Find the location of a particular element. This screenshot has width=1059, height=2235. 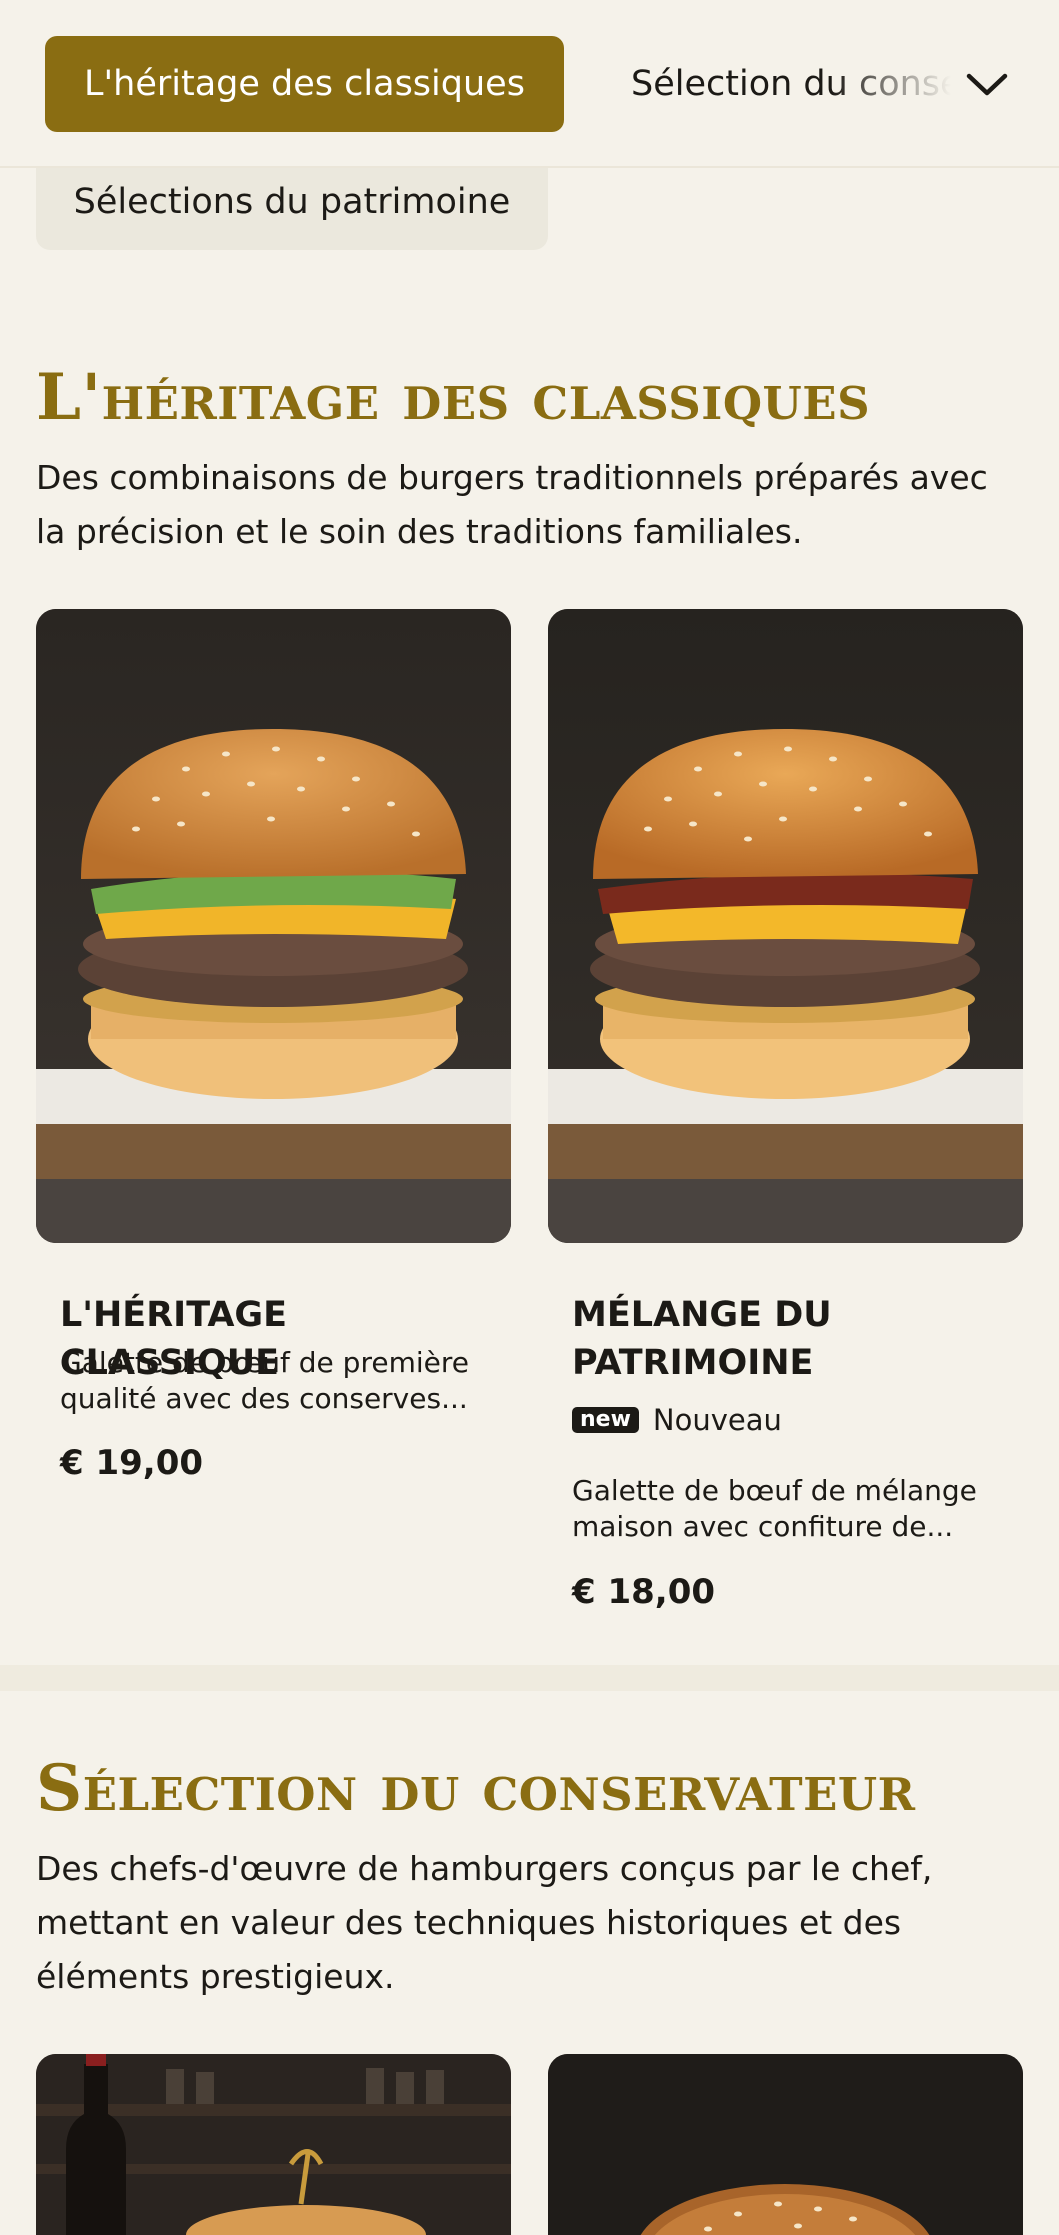

tab-label: L'héritage des classiques is located at coordinates (304, 84).